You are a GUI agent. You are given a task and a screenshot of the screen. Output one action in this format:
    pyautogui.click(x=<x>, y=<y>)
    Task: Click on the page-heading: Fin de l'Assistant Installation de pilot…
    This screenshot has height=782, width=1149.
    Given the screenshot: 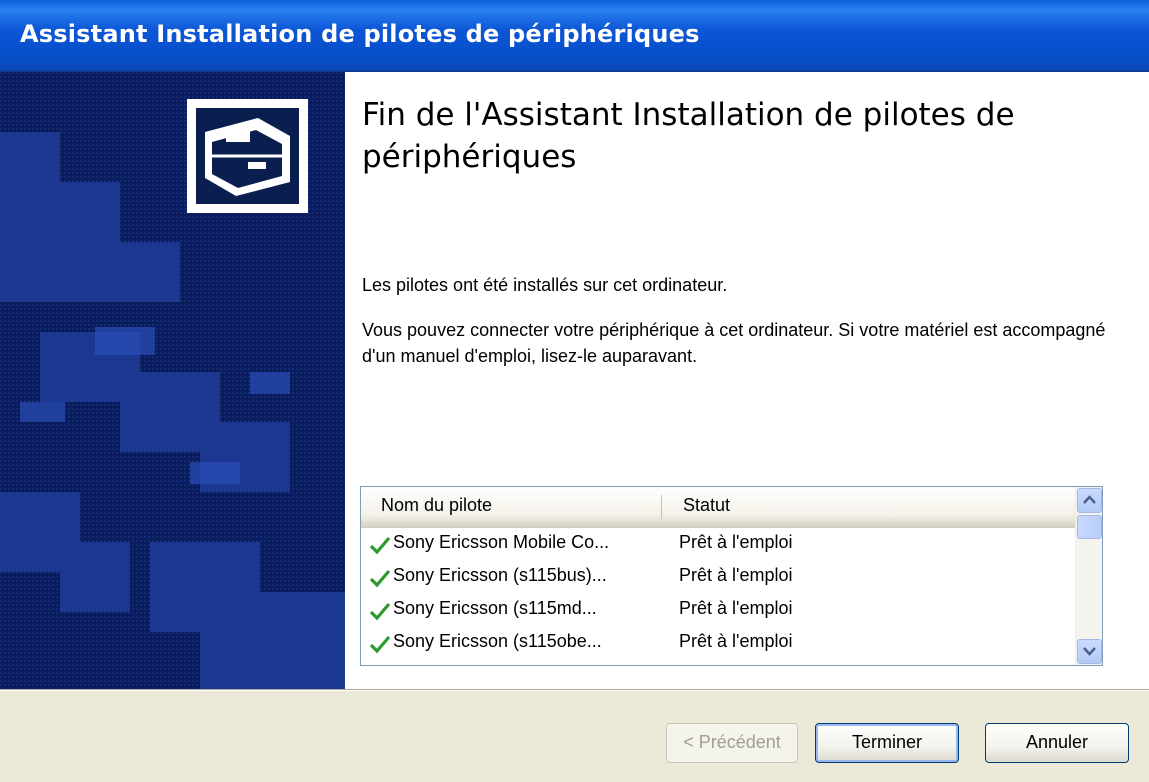 What is the action you would take?
    pyautogui.click(x=688, y=136)
    